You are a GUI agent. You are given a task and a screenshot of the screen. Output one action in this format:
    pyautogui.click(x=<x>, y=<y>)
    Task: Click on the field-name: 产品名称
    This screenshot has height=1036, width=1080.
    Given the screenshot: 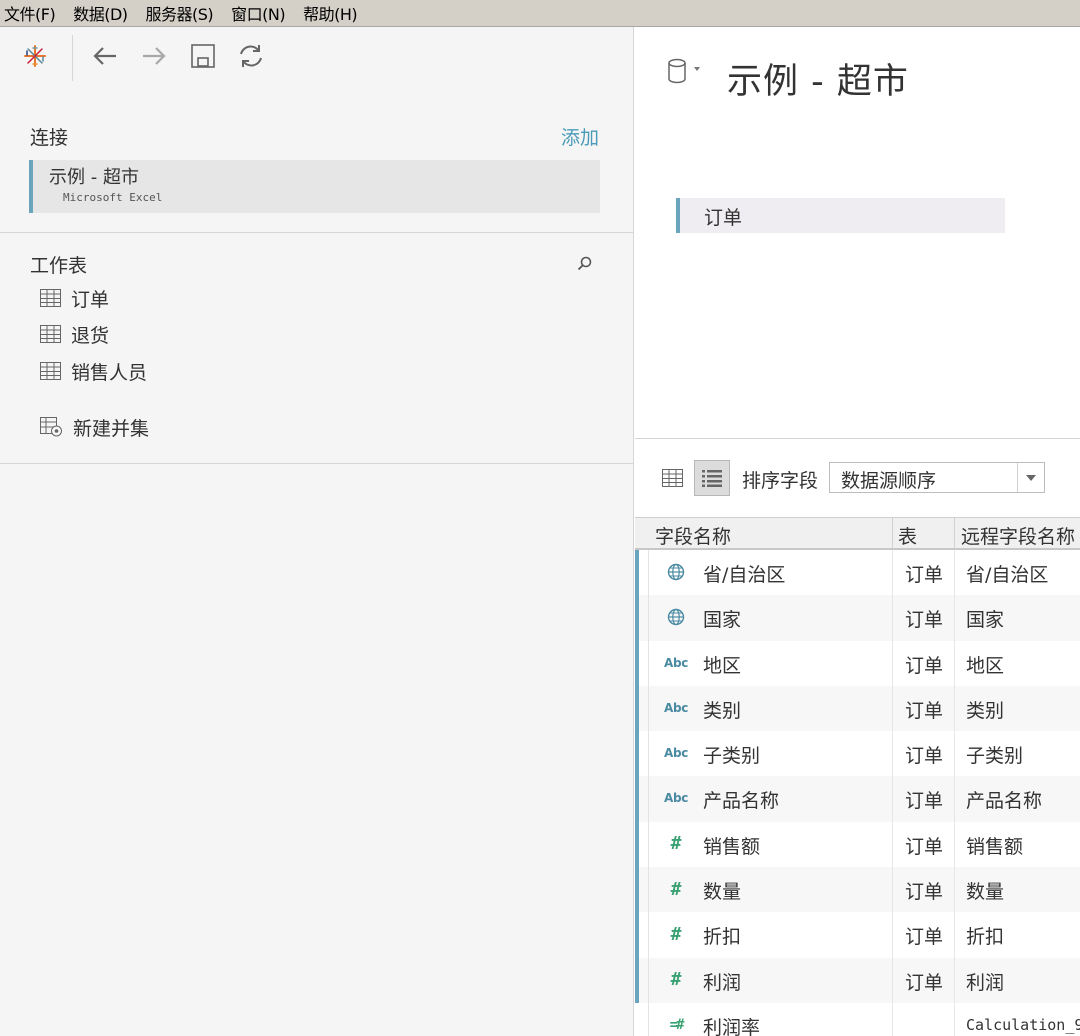 What is the action you would take?
    pyautogui.click(x=741, y=799)
    